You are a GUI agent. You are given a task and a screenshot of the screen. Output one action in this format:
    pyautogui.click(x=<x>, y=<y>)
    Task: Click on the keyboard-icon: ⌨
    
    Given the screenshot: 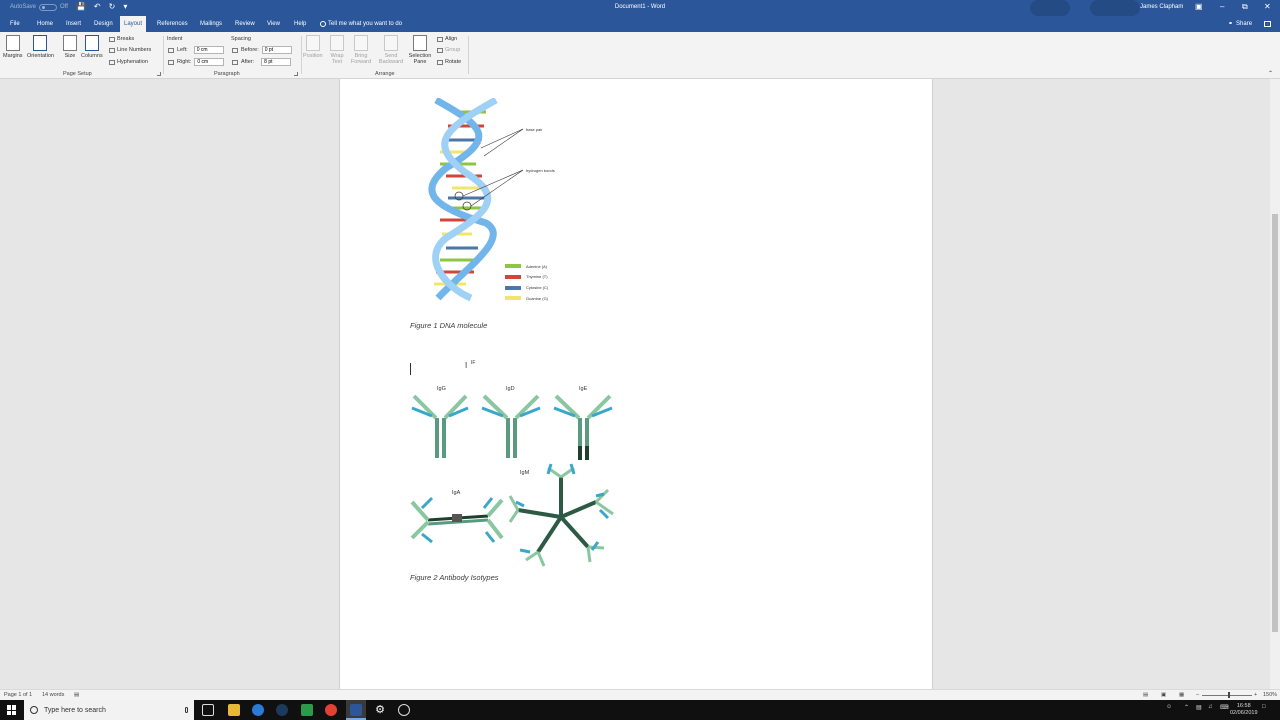 What is the action you would take?
    pyautogui.click(x=1224, y=707)
    